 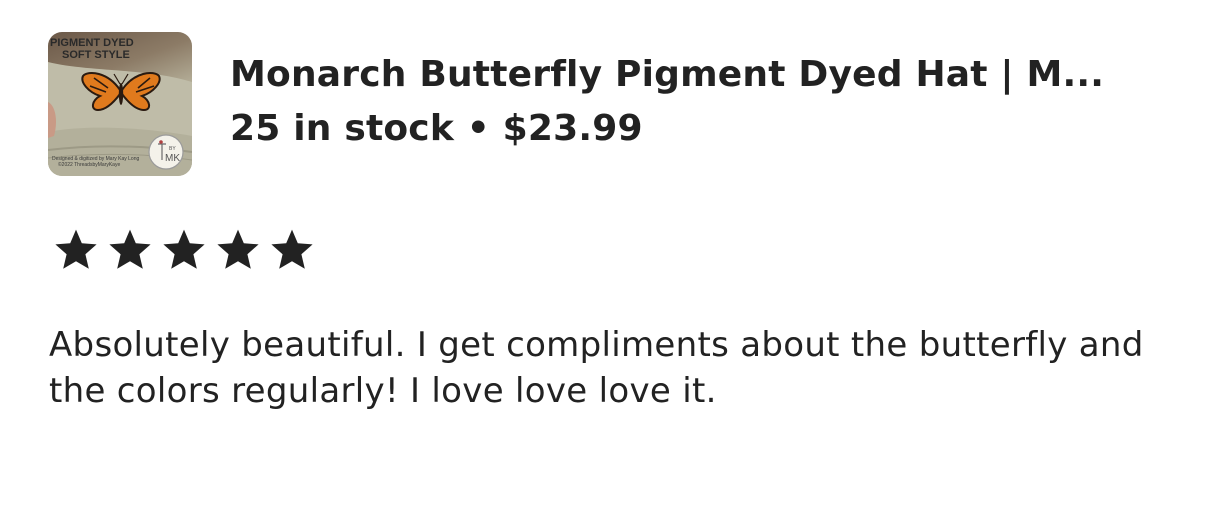 What do you see at coordinates (700, 129) in the screenshot?
I see `product-meta: 25 in stock • $23.99` at bounding box center [700, 129].